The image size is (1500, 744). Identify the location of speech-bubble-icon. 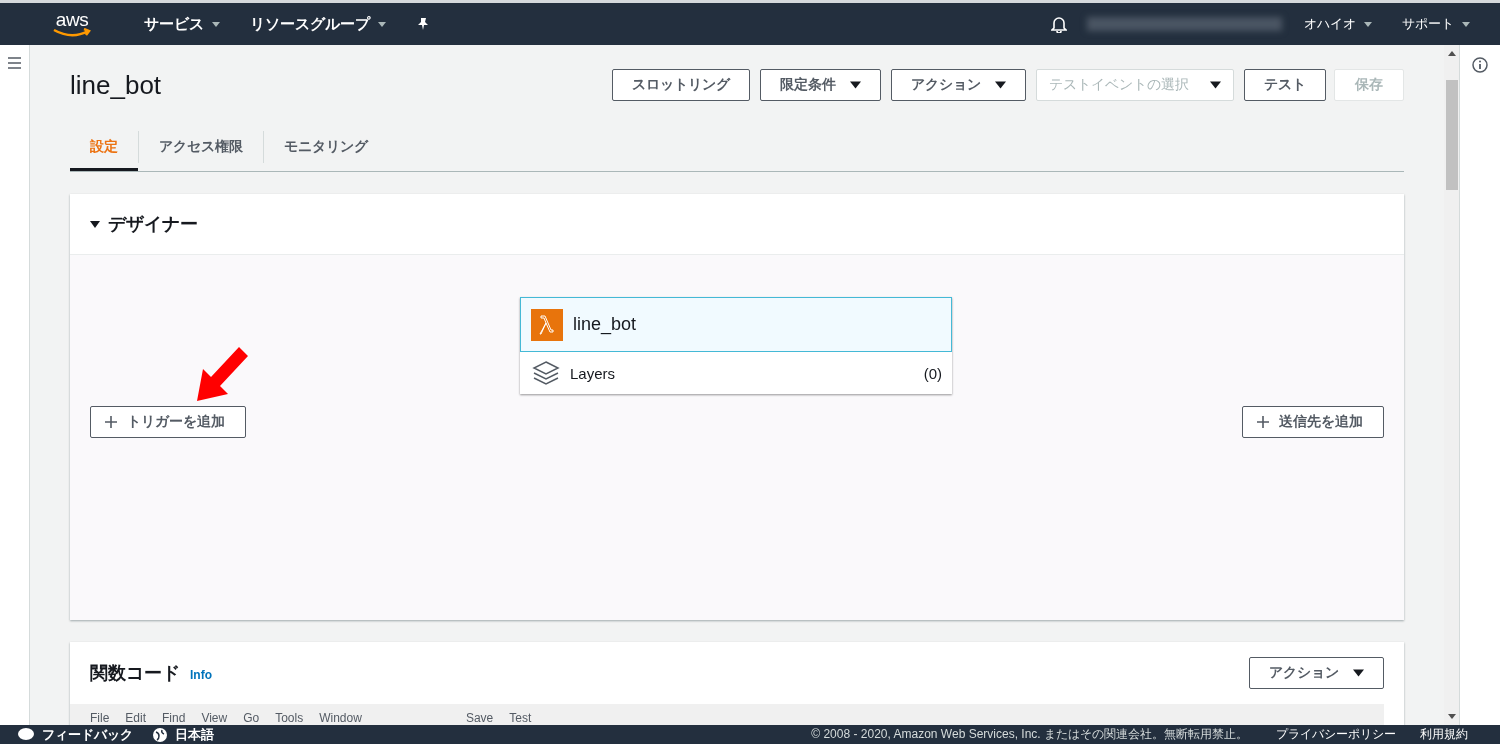
(26, 734).